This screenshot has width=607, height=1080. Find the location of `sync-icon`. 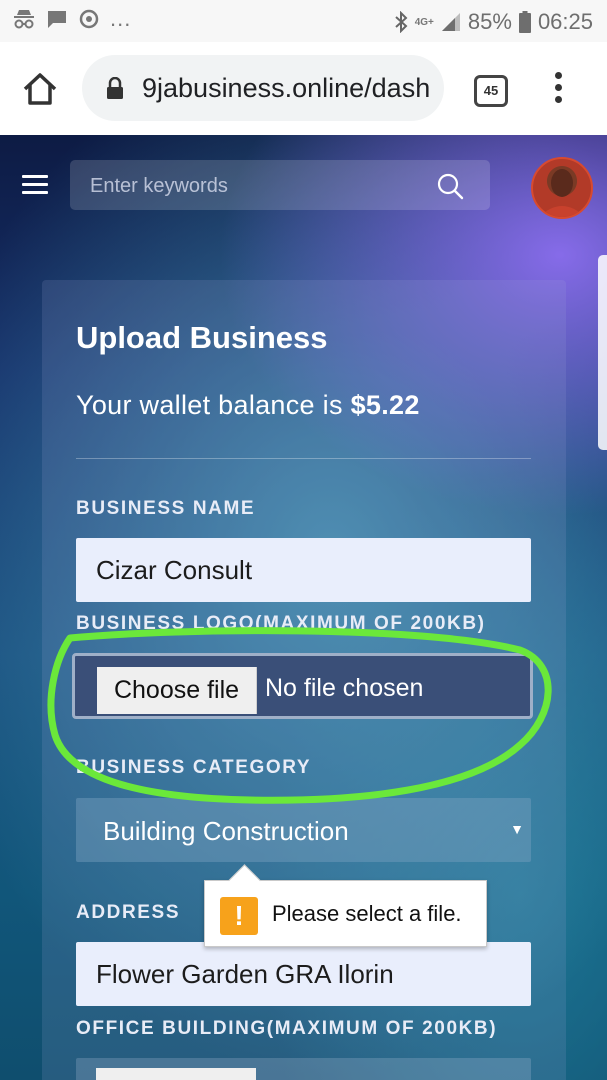

sync-icon is located at coordinates (89, 19).